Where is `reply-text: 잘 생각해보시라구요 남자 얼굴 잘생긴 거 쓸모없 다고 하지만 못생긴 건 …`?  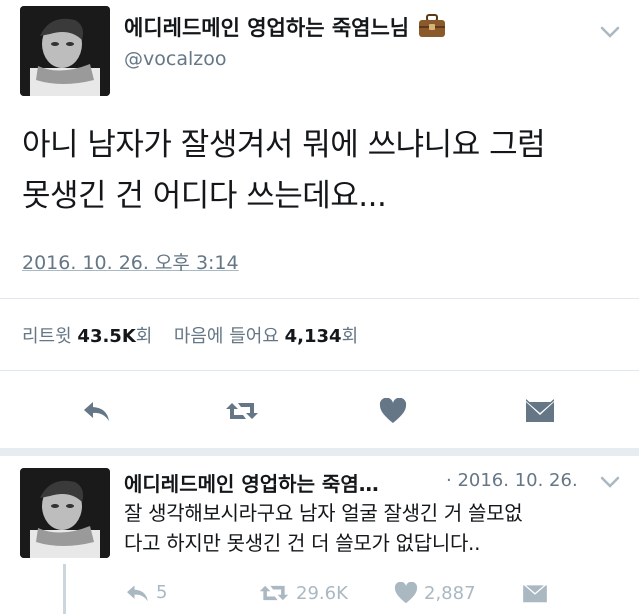
reply-text: 잘 생각해보시라구요 남자 얼굴 잘생긴 거 쓸모없 다고 하지만 못생긴 건 … is located at coordinates (376, 528).